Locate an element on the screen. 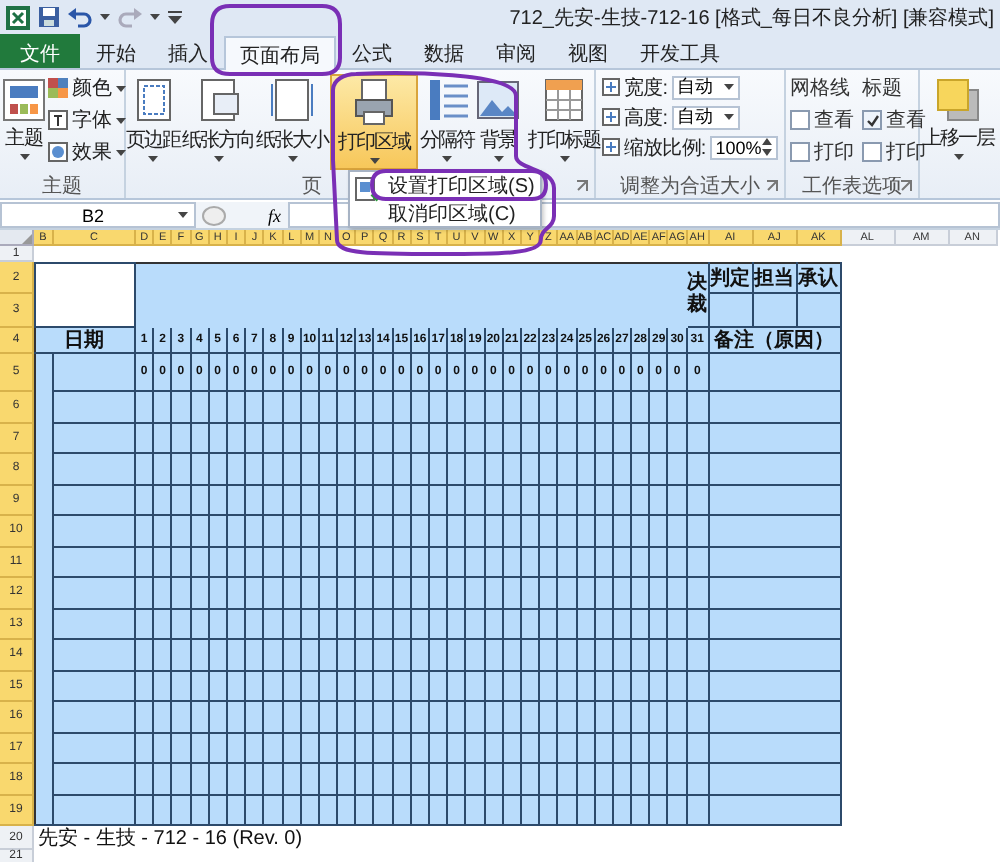  printer-icon is located at coordinates (374, 102).